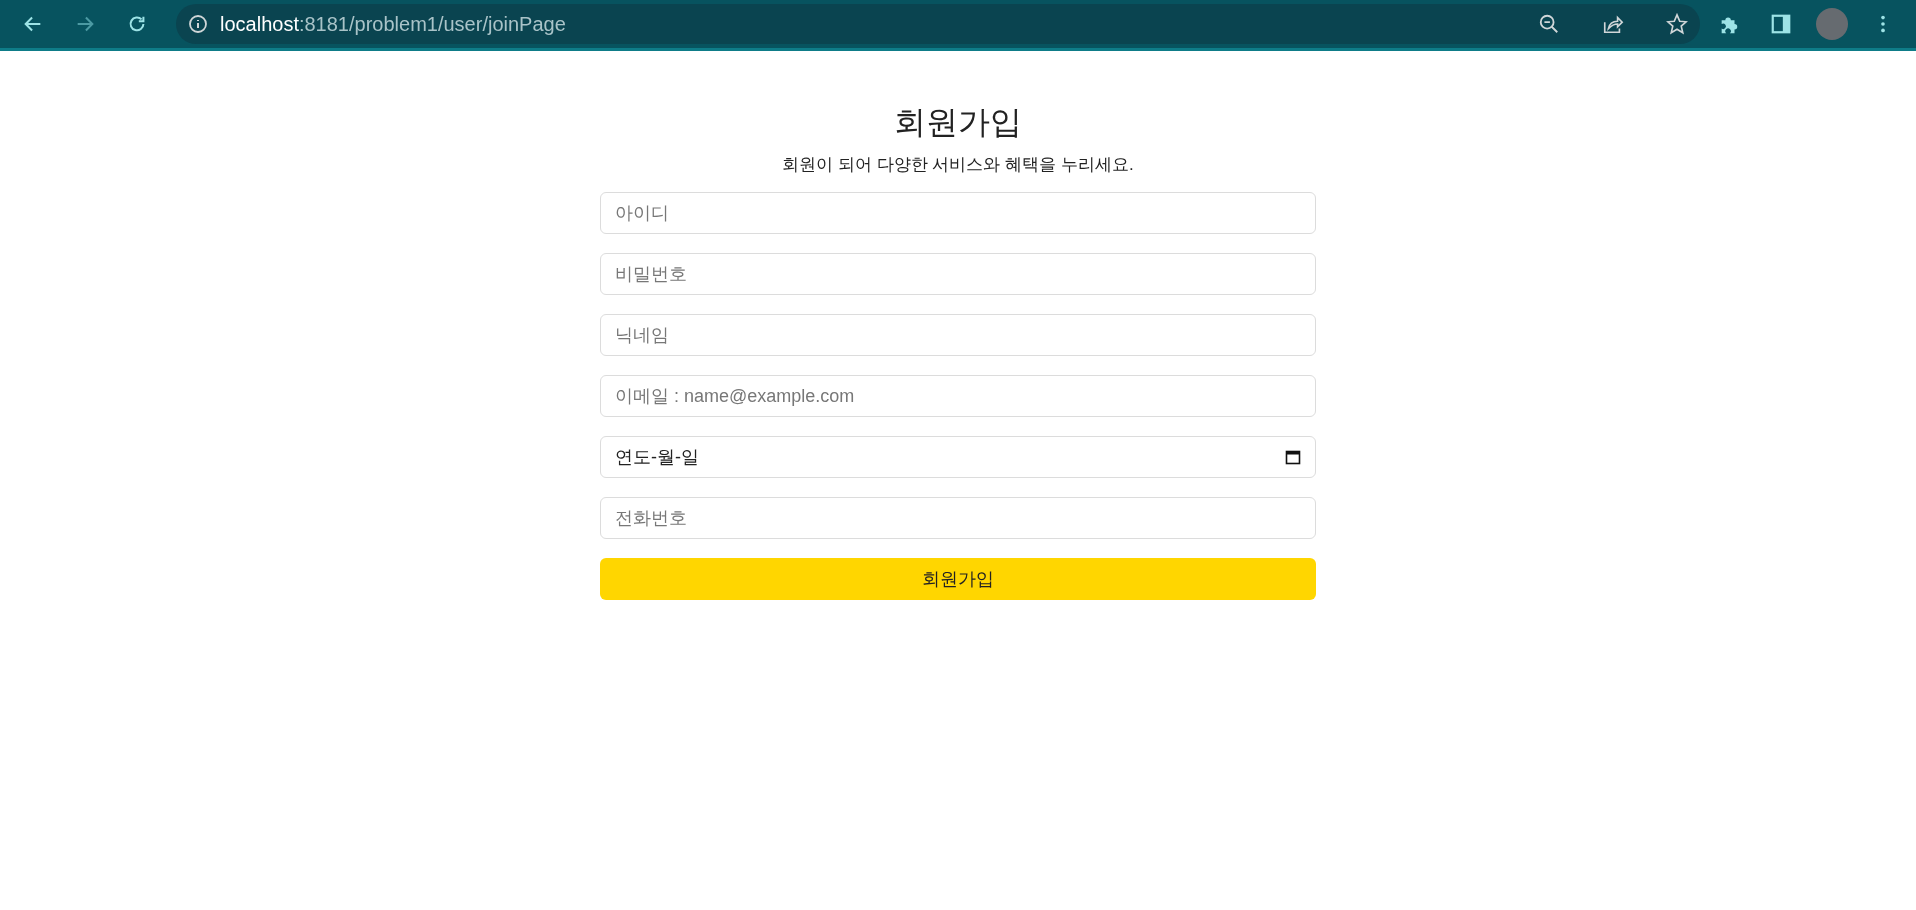  I want to click on address-bar: localhost:8181/problem1/user/joinPage, so click(938, 24).